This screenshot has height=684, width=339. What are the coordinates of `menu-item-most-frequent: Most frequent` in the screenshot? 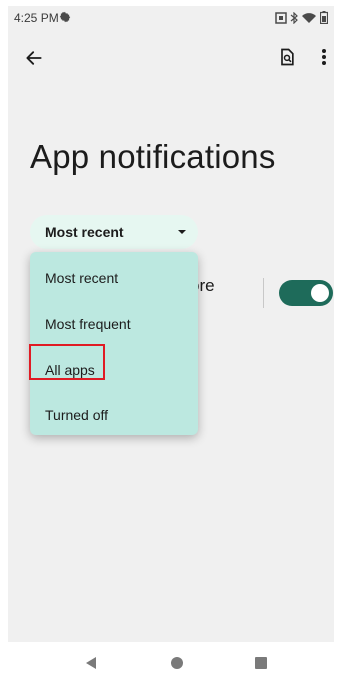 It's located at (114, 324).